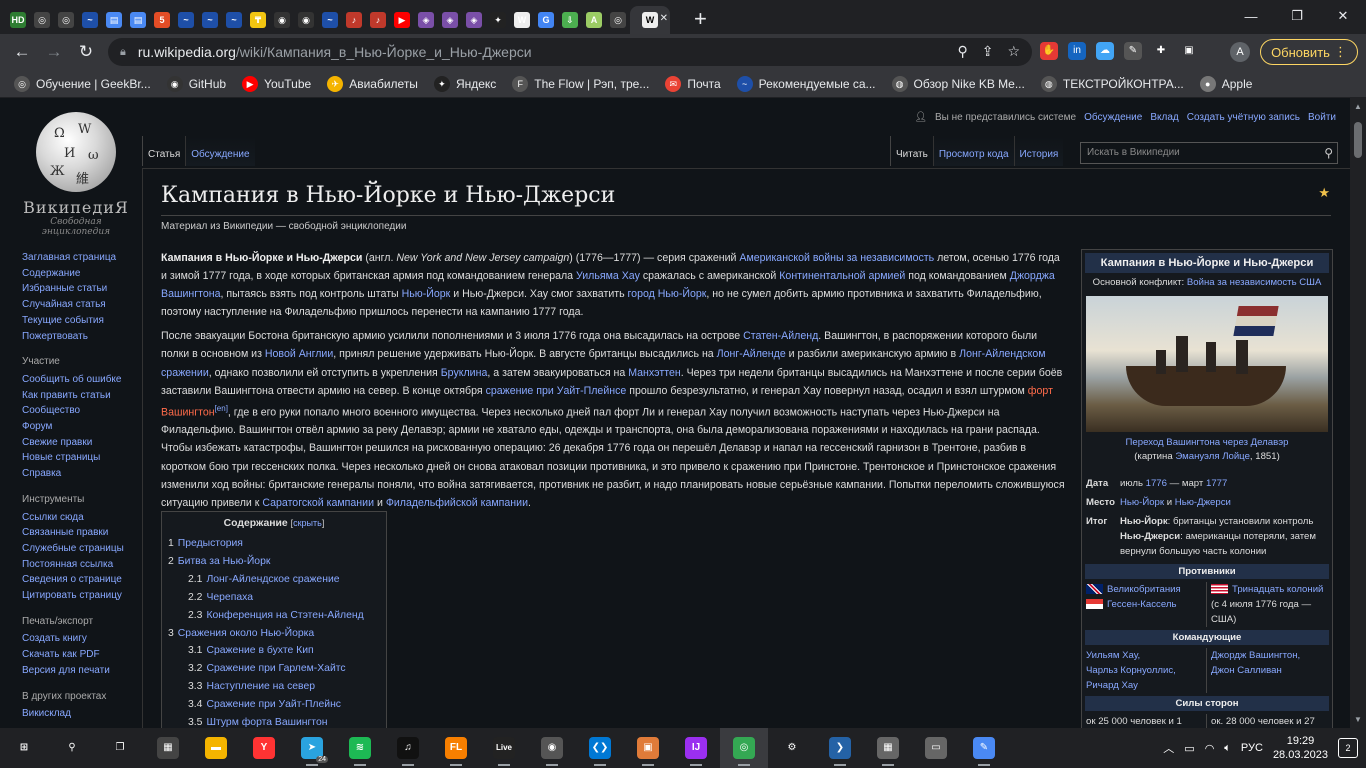 The height and width of the screenshot is (768, 1366). I want to click on search-icon: ⚲, so click(1328, 153).